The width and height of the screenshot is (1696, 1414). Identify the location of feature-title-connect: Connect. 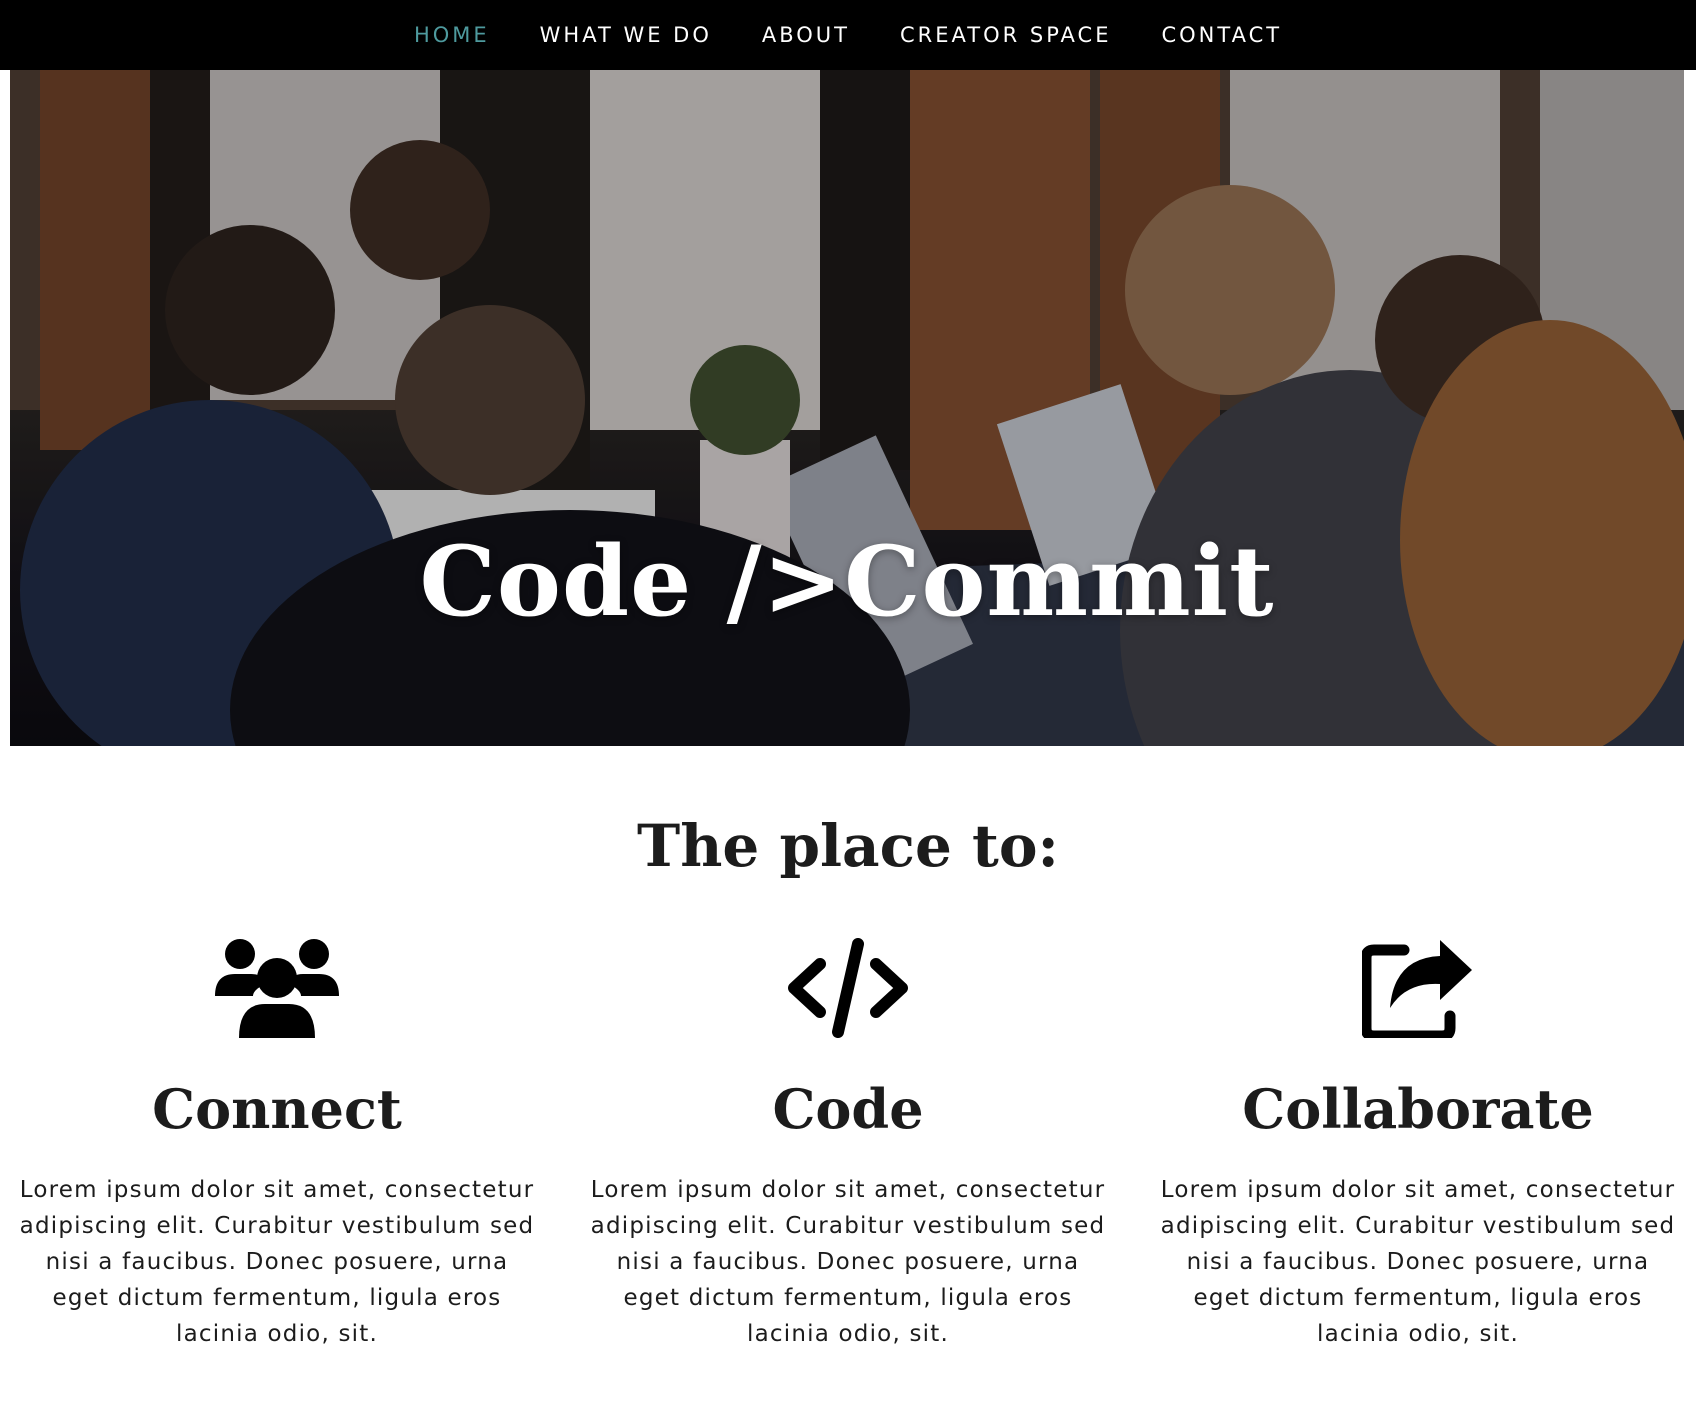
(277, 1109).